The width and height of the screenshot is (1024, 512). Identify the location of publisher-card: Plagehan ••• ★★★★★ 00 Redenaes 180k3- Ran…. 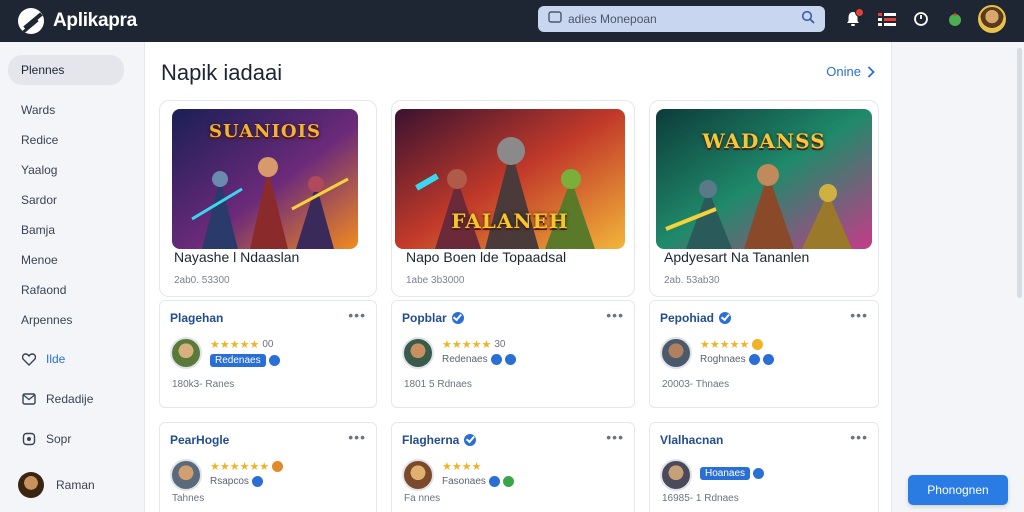
(268, 354).